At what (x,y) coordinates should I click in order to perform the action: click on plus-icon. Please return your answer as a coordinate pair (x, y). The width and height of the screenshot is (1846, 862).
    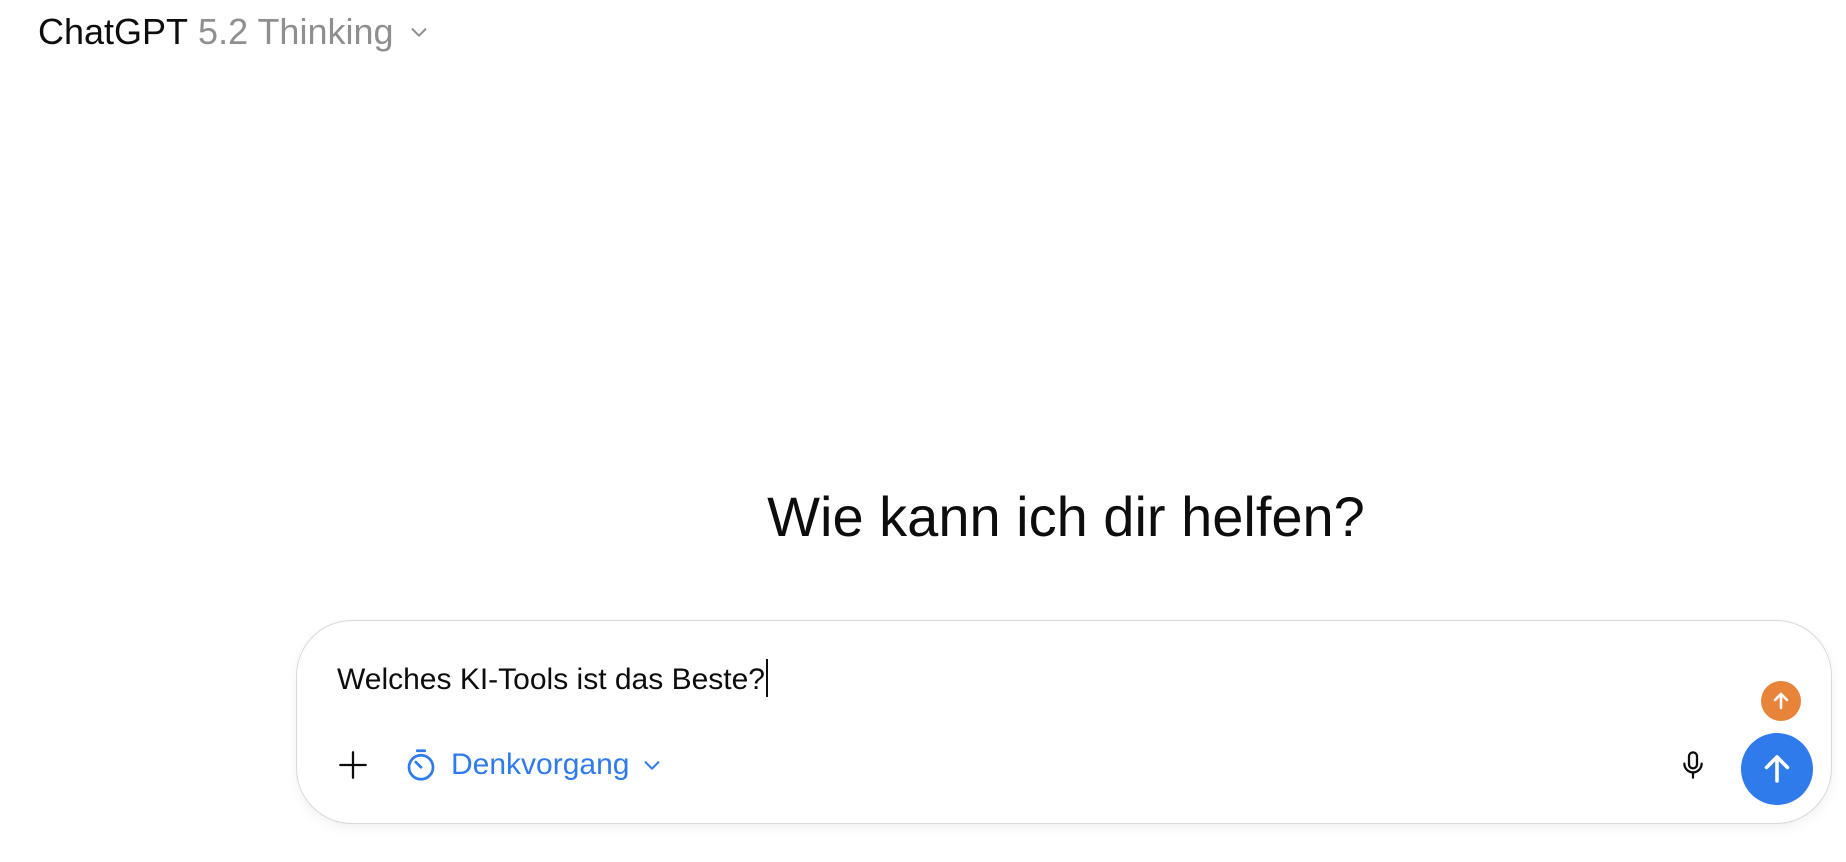
    Looking at the image, I should click on (353, 765).